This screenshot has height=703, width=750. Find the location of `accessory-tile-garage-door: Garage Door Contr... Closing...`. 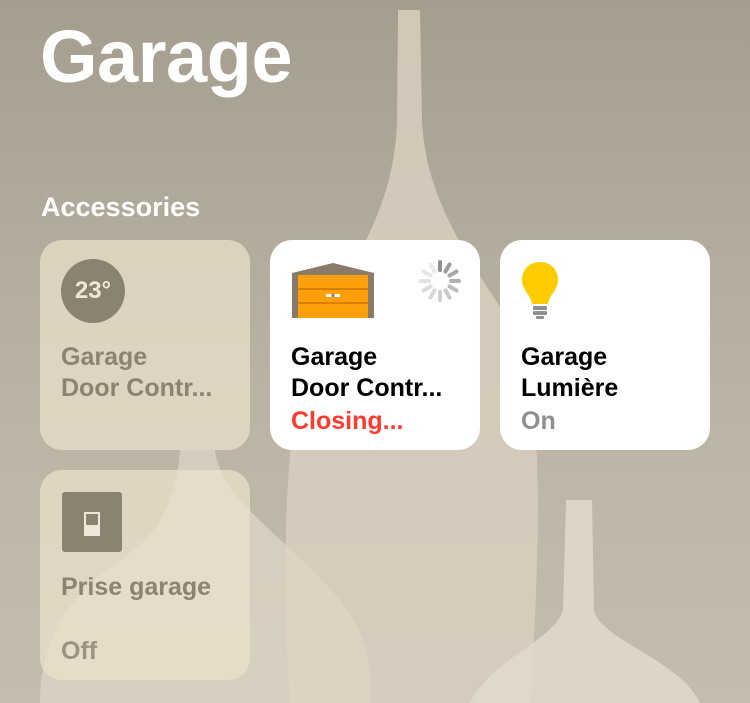

accessory-tile-garage-door: Garage Door Contr... Closing... is located at coordinates (375, 345).